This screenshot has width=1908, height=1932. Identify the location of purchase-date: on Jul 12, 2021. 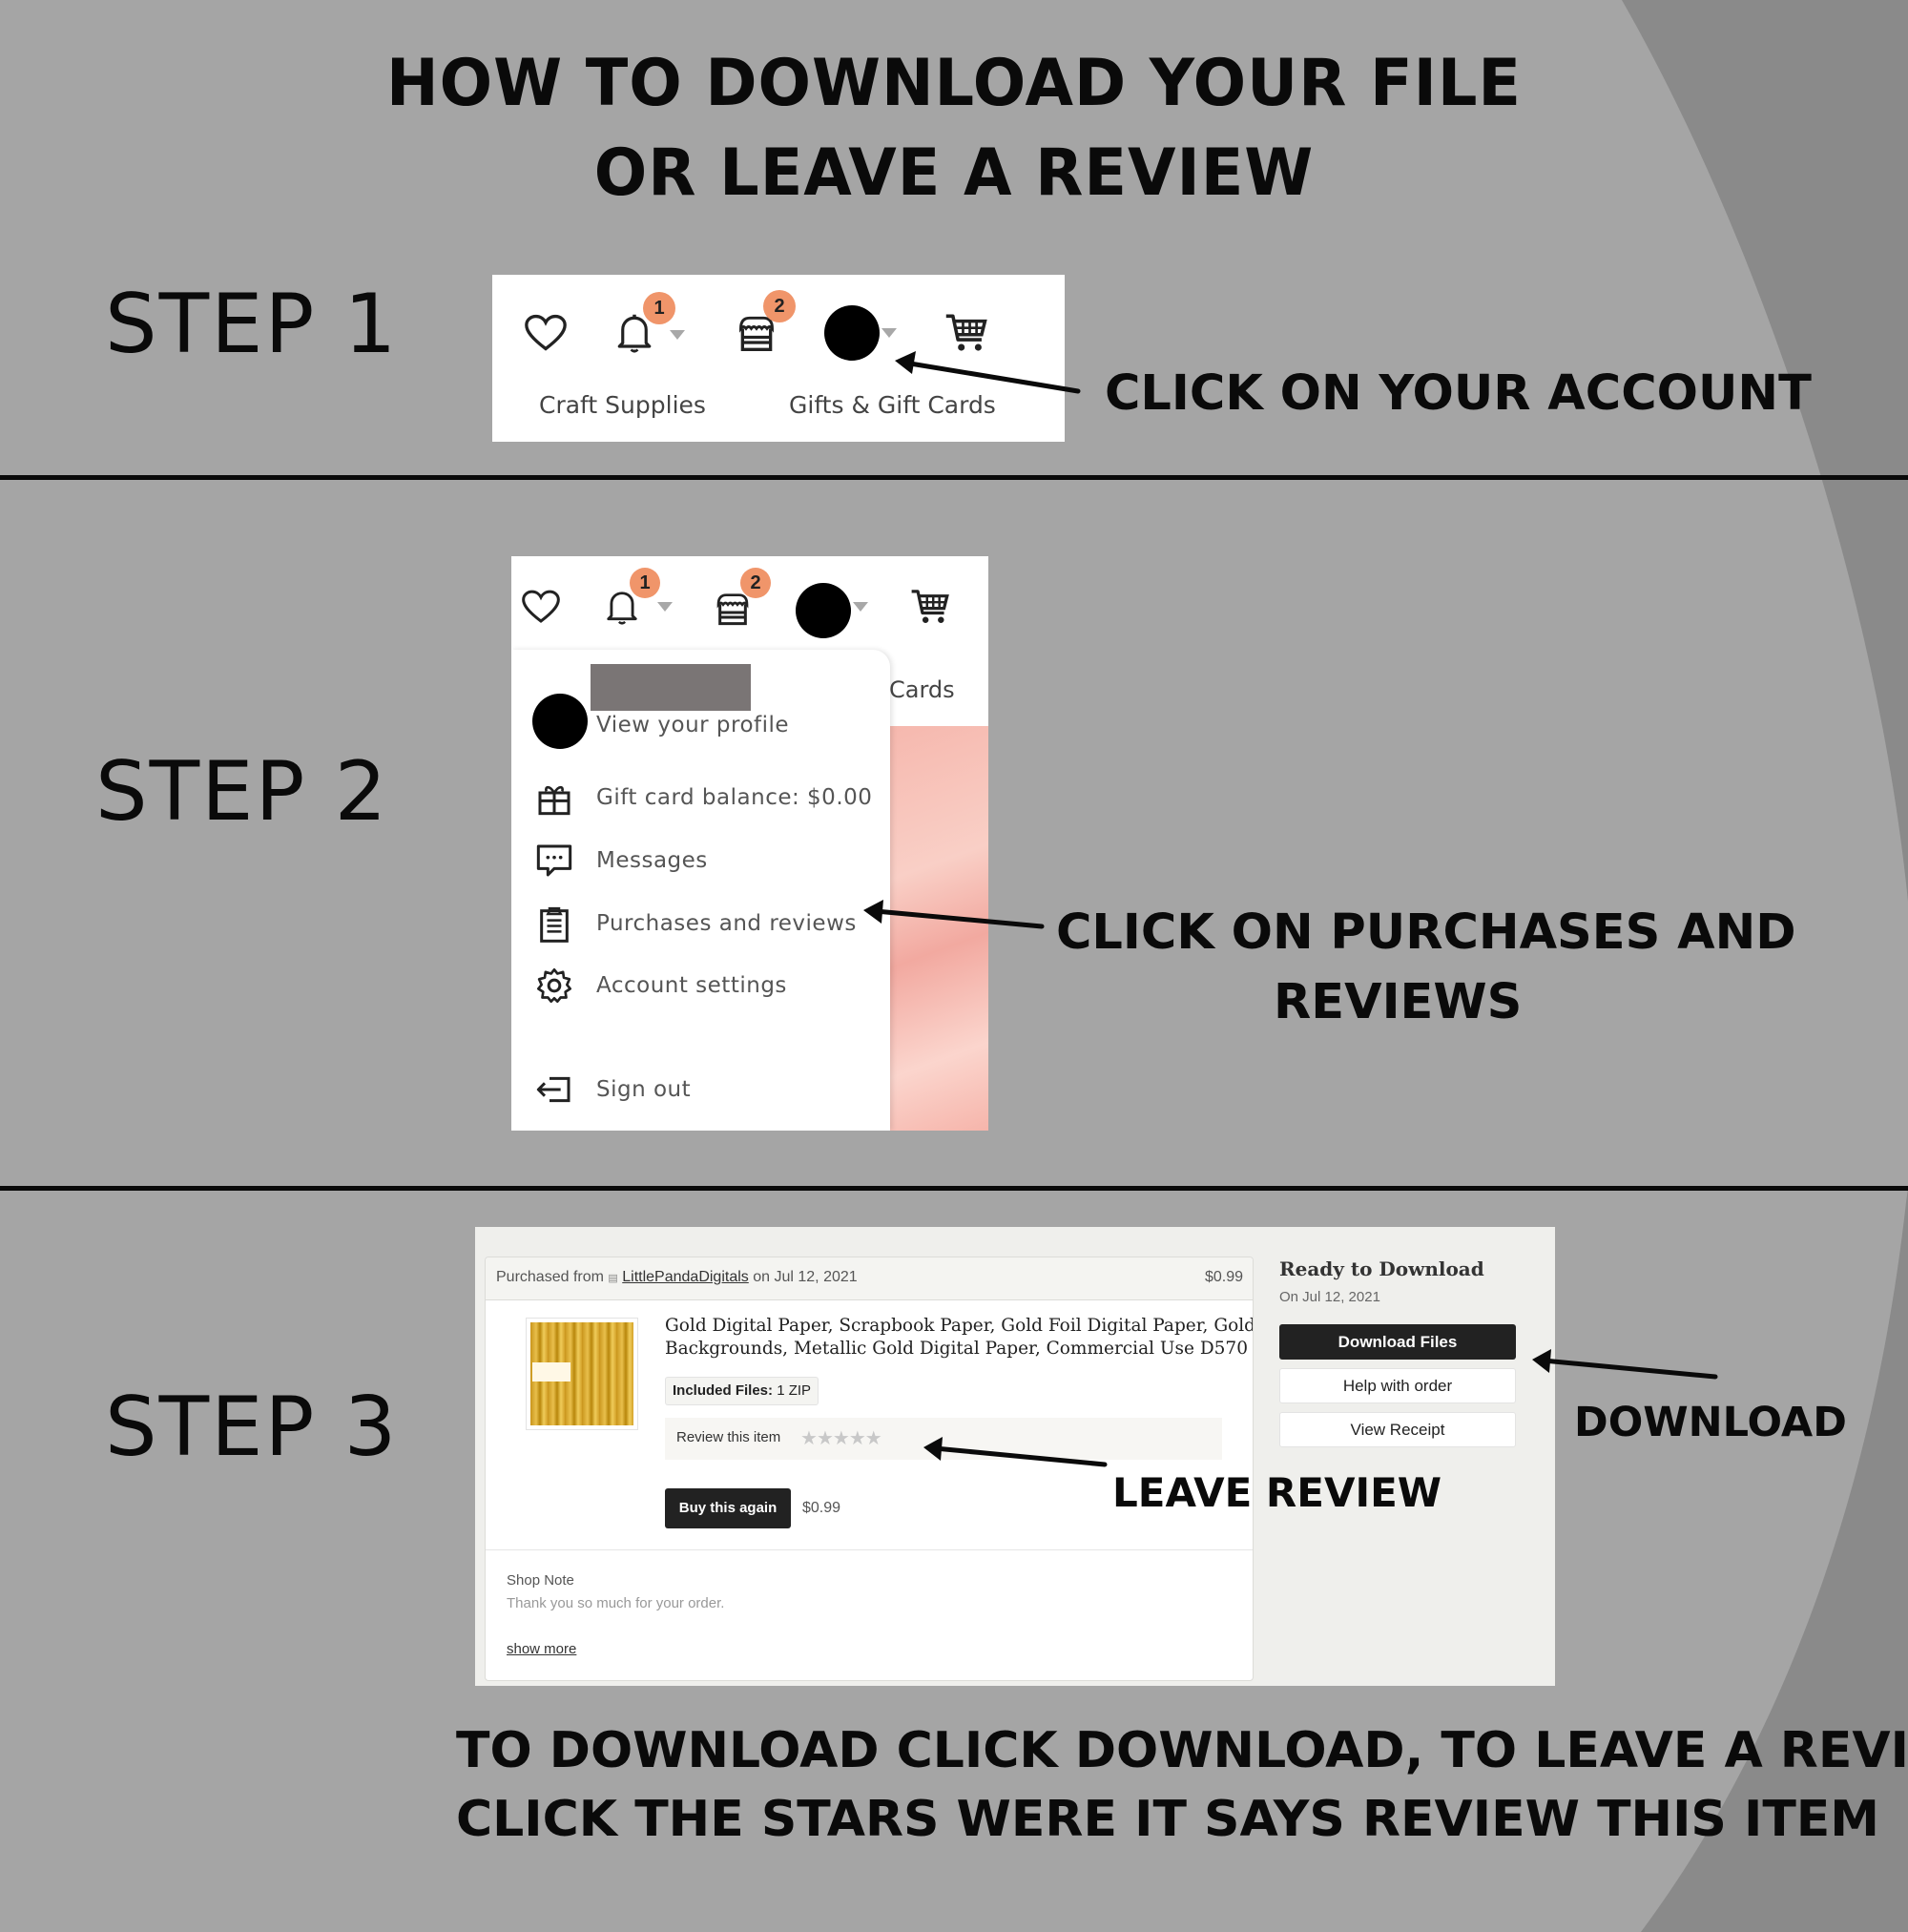
(805, 1277).